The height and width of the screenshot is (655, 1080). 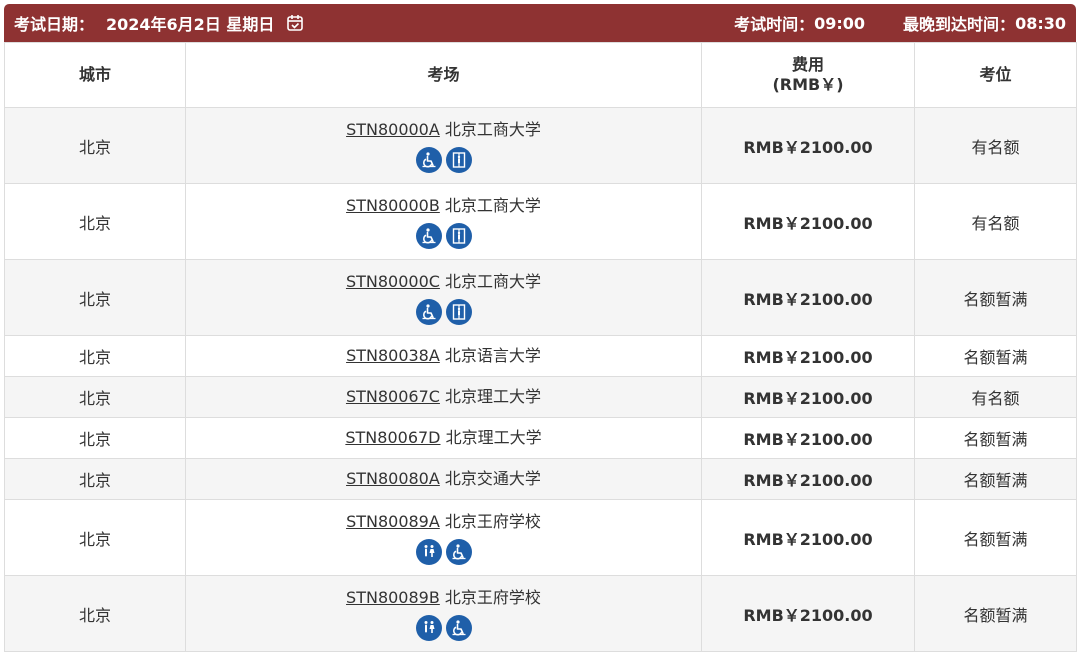 I want to click on table-row: 北京 STN80067D 北京理工大学 RMB￥2100.00 名额暂满, so click(x=540, y=438).